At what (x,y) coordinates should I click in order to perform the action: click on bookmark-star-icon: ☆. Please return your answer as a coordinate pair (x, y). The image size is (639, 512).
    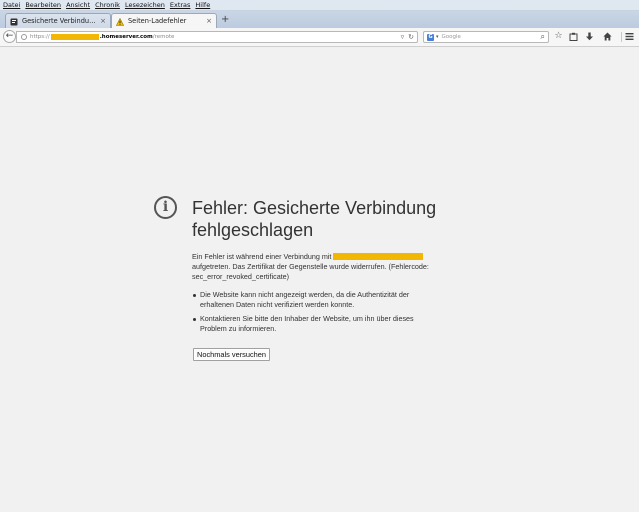
    Looking at the image, I should click on (558, 36).